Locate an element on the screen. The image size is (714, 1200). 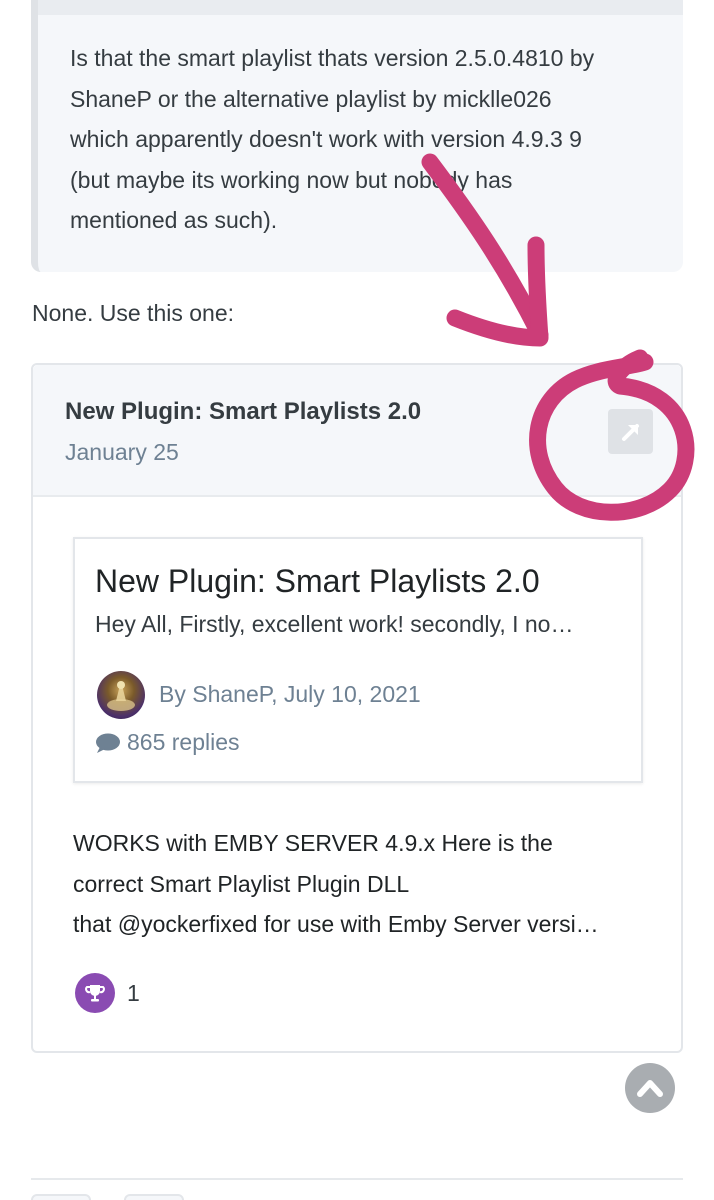
external-link-icon is located at coordinates (630, 432).